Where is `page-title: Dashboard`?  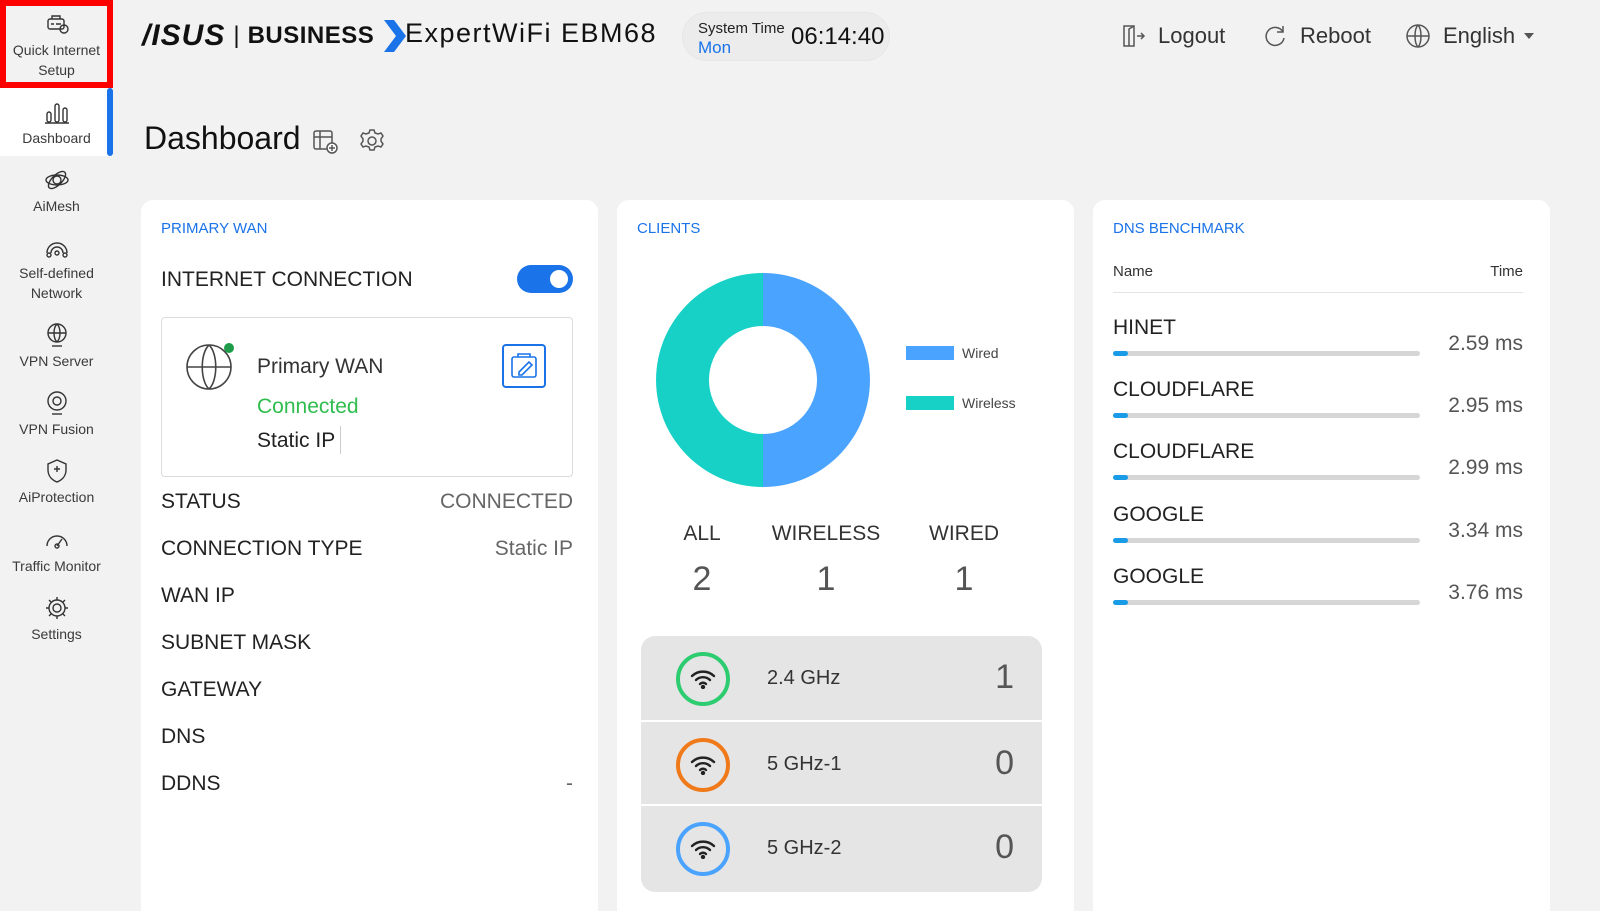 page-title: Dashboard is located at coordinates (222, 138).